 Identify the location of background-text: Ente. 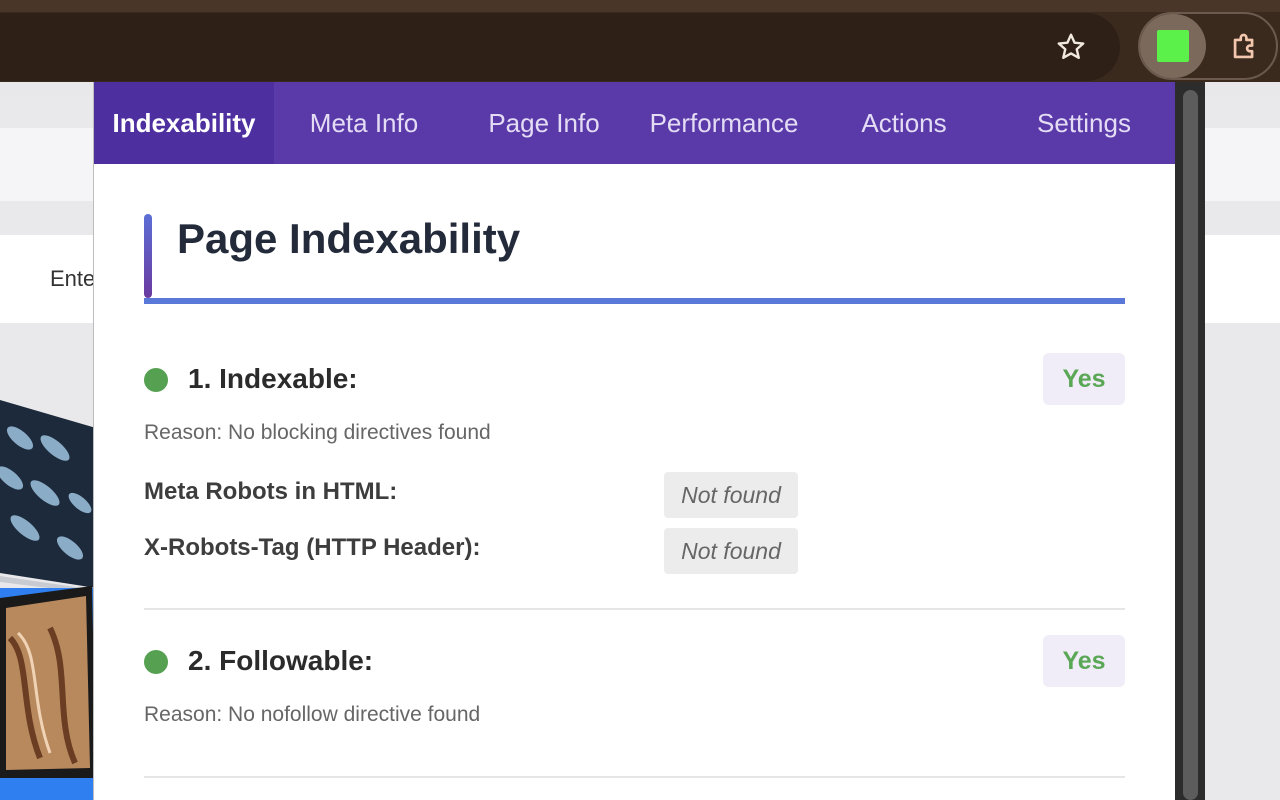
(73, 278).